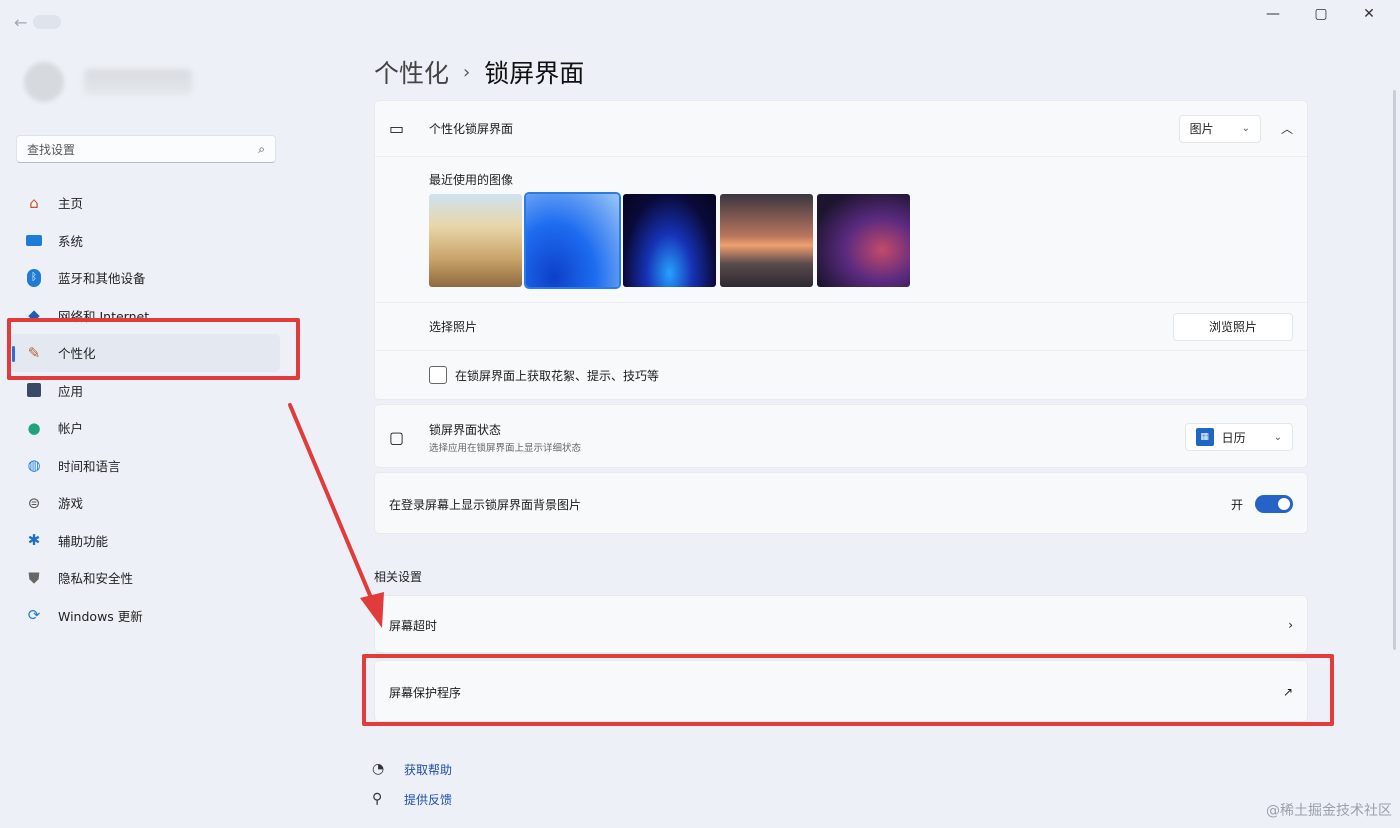  I want to click on gamepad-icon: ⊜, so click(34, 502).